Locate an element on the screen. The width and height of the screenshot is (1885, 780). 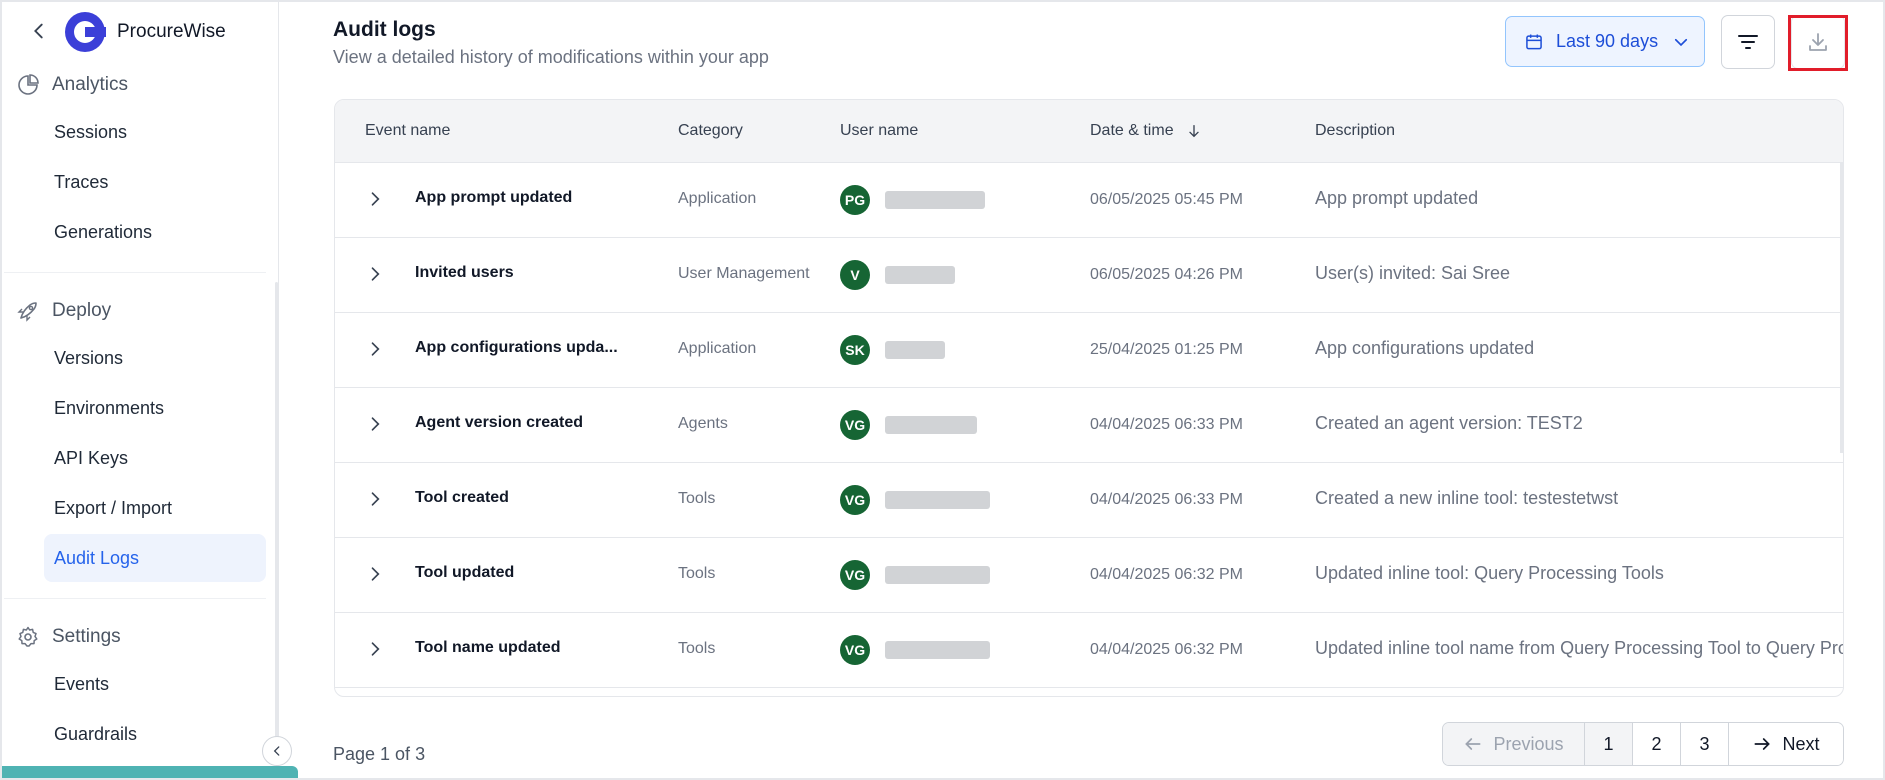
category: Application is located at coordinates (717, 198).